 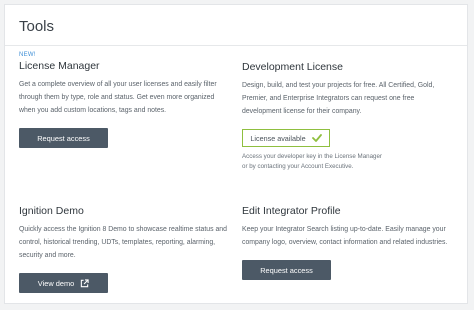 I want to click on new-badge: NEW!, so click(x=27, y=55).